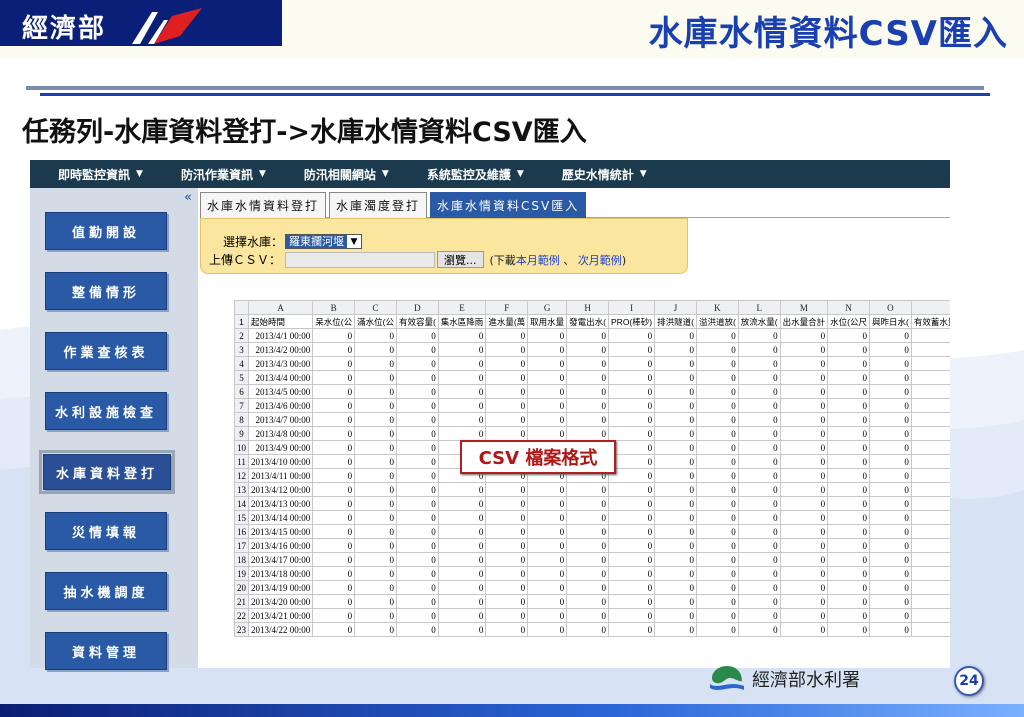  I want to click on date-cell: 2013/4/15 00:00, so click(280, 531).